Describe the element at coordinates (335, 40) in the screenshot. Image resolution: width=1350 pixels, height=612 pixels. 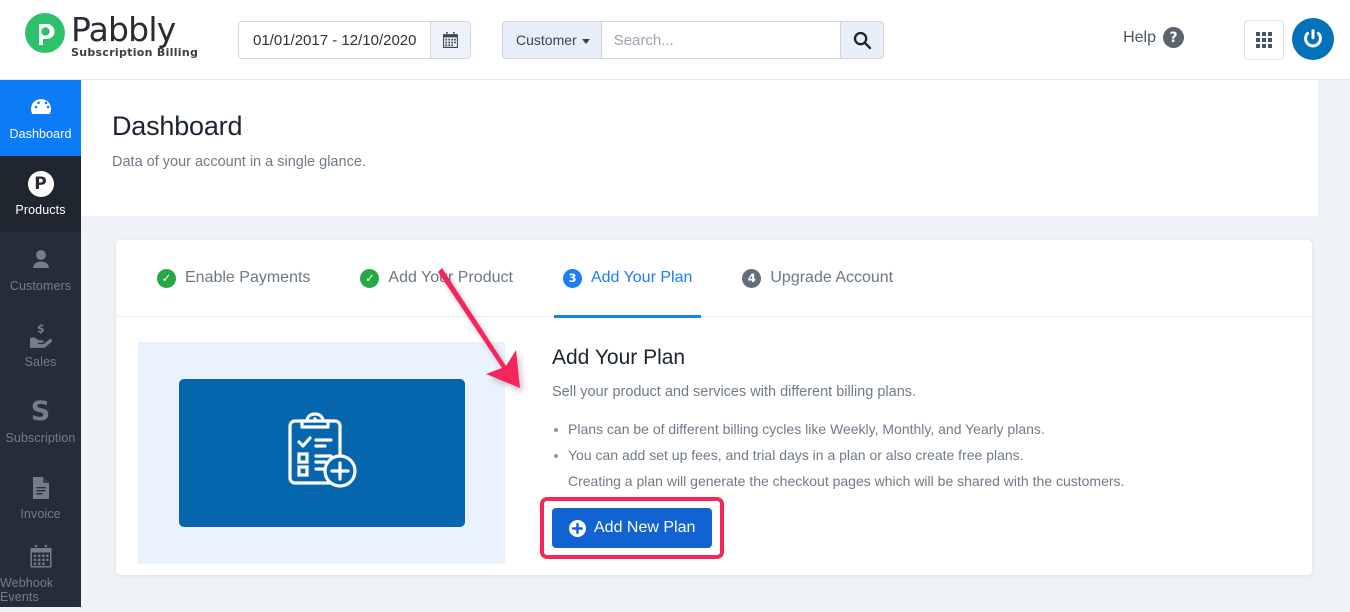
I see `date-range-value: 01/01/2017 - 12/10/2020` at that location.